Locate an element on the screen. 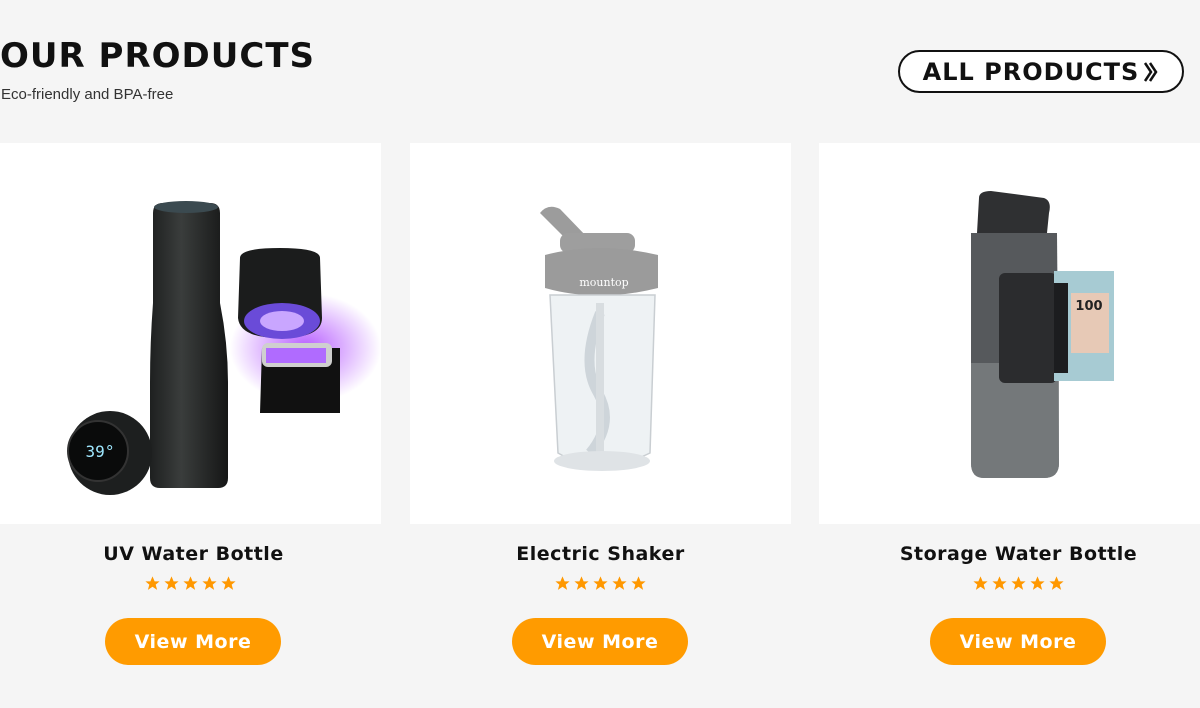 This screenshot has width=1200, height=708. section-subtitle: Eco-friendly and BPA-free is located at coordinates (87, 94).